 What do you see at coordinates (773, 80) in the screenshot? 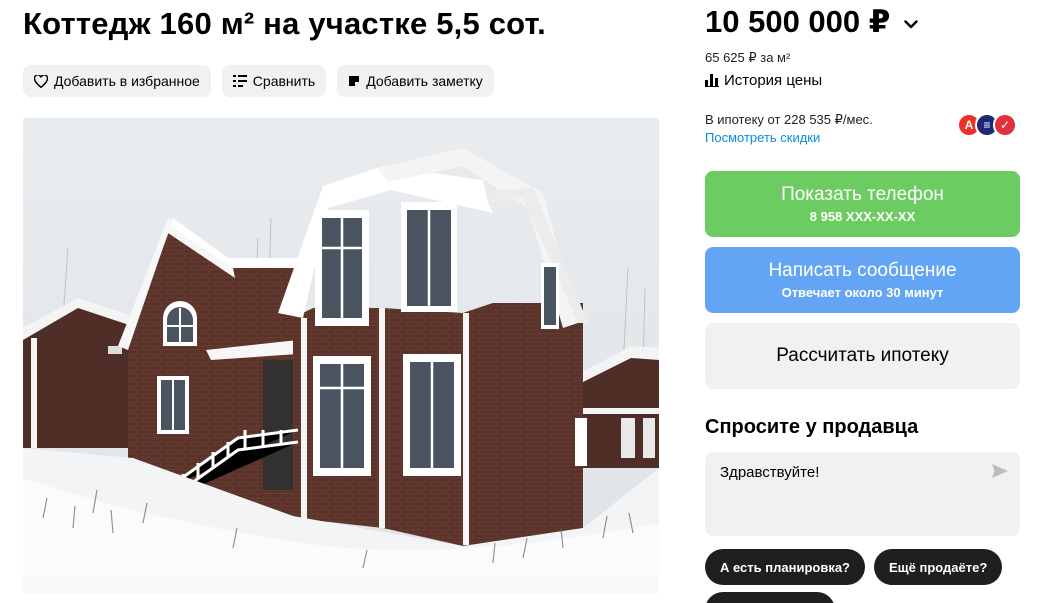
I see `price-history-label: История цены` at bounding box center [773, 80].